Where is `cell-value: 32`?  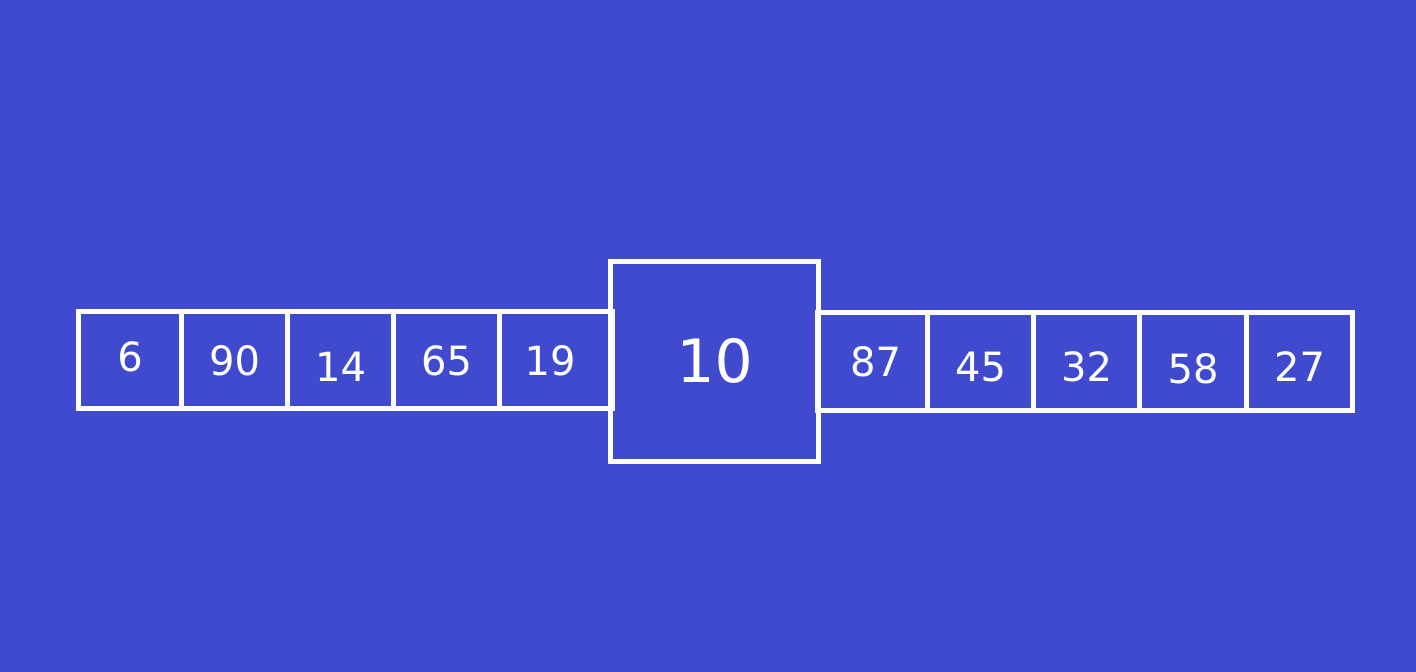
cell-value: 32 is located at coordinates (1086, 367).